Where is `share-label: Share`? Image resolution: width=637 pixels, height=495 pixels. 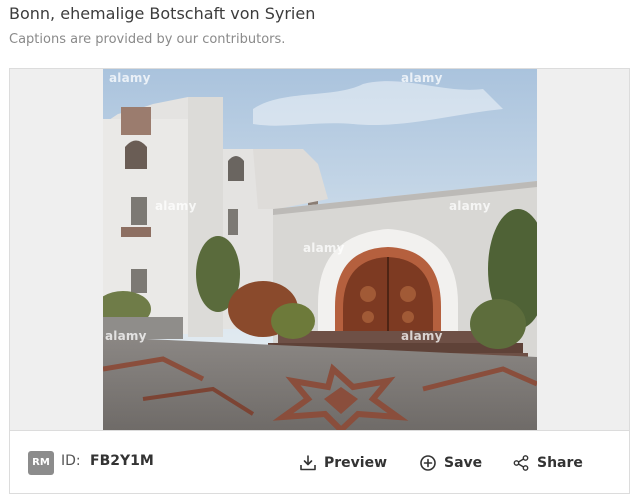
share-label: Share is located at coordinates (560, 463).